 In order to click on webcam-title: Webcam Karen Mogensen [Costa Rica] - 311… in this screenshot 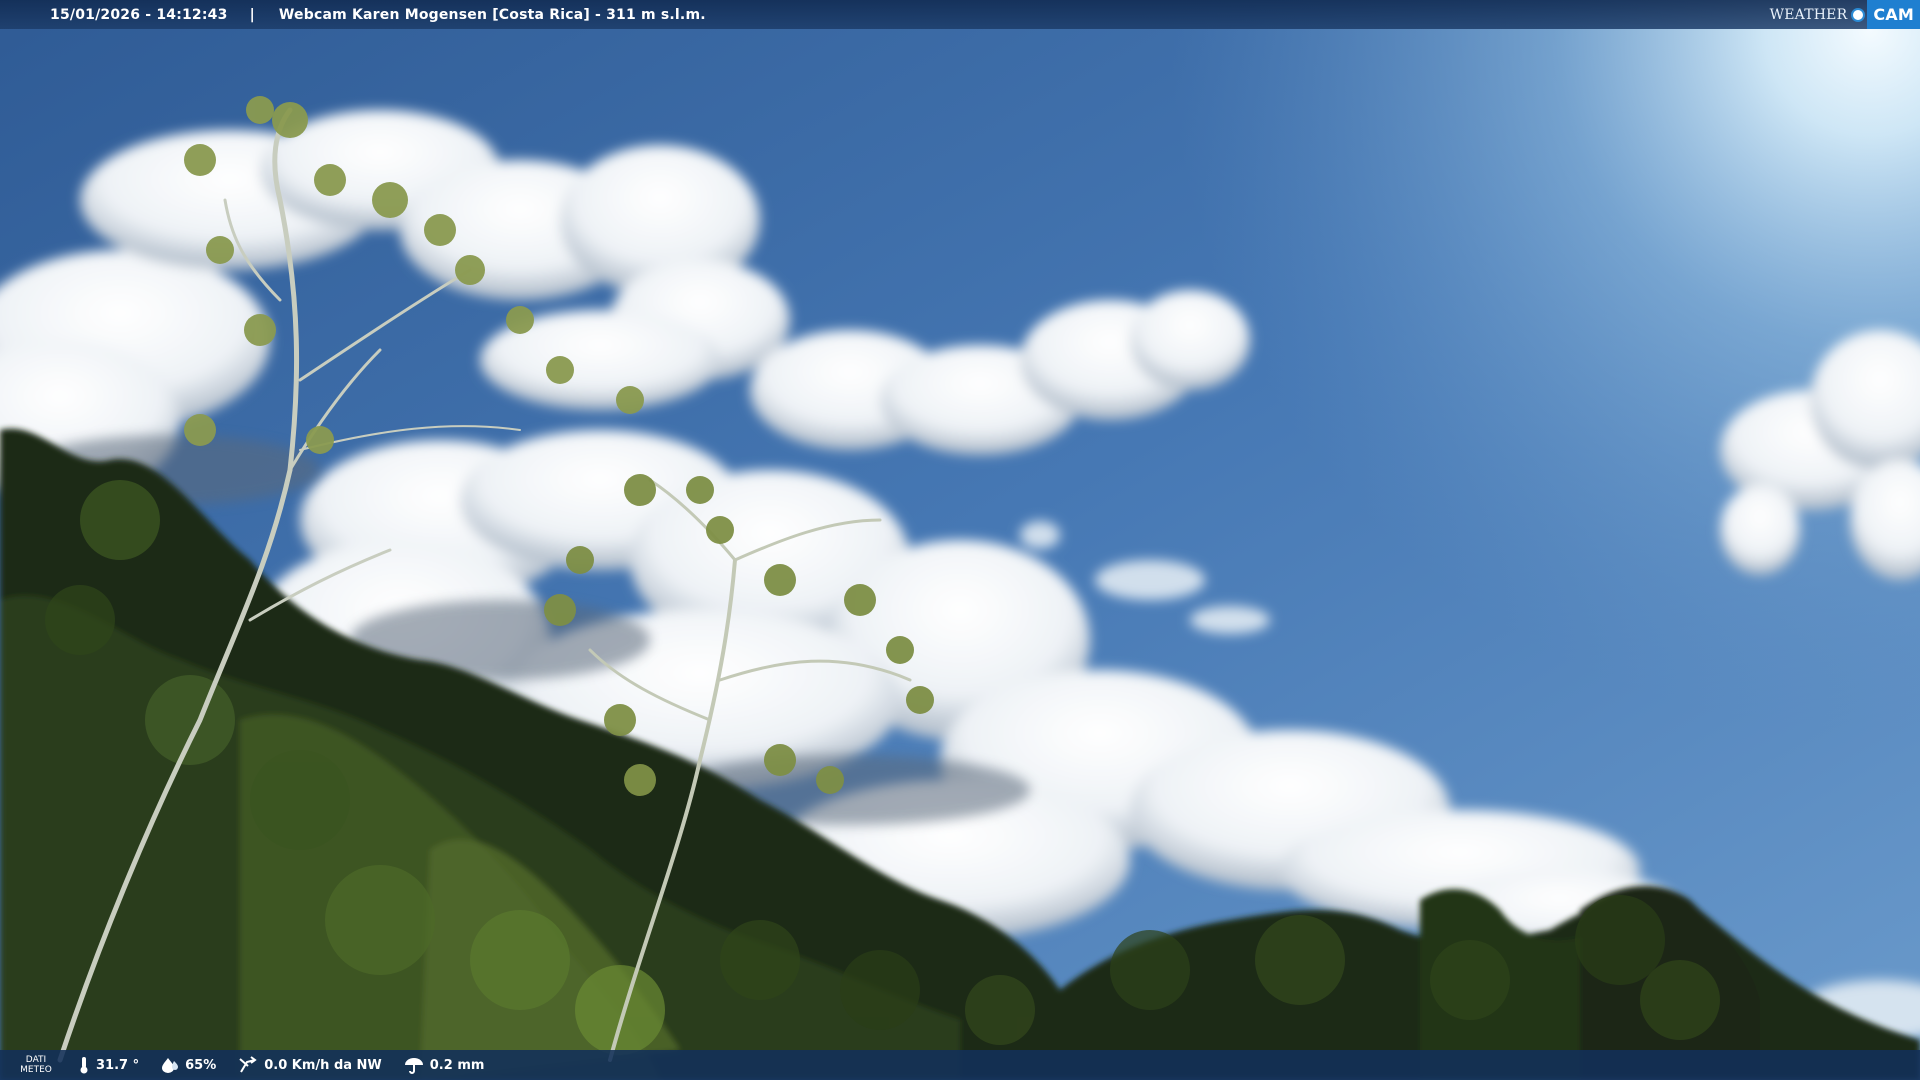, I will do `click(492, 14)`.